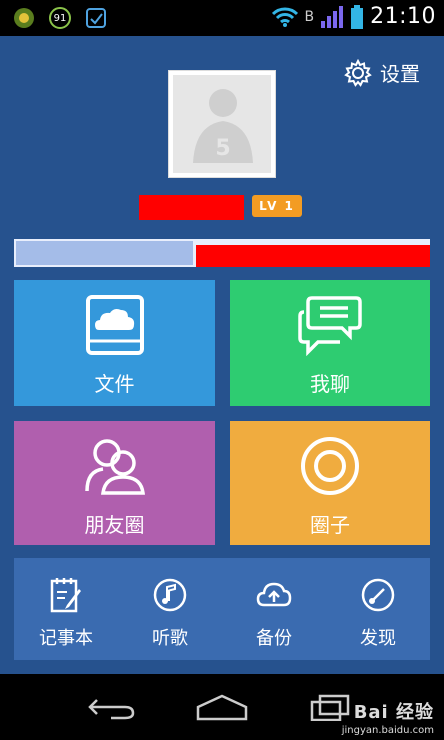 This screenshot has width=444, height=740. I want to click on game-icon, so click(24, 18).